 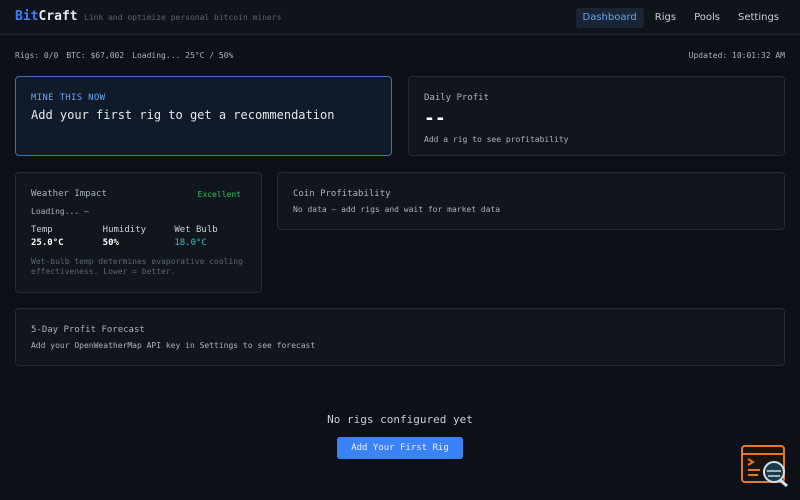 I want to click on nav-settings: Settings, so click(x=758, y=18).